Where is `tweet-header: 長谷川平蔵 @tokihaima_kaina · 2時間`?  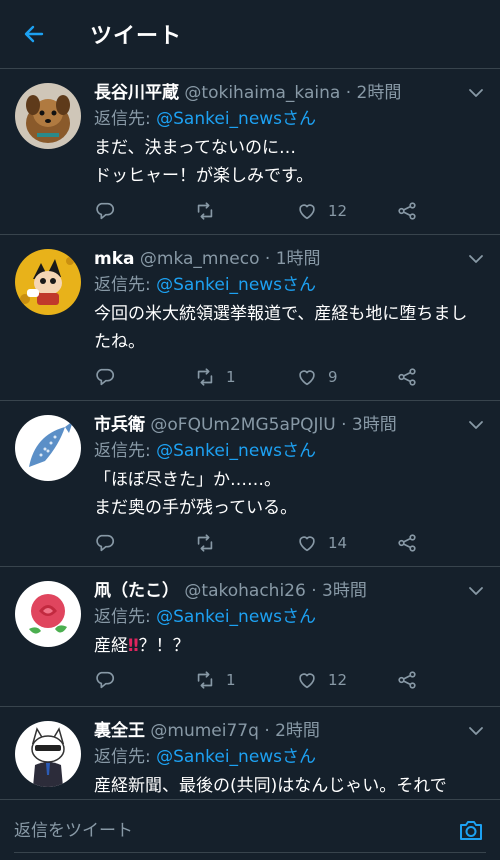 tweet-header: 長谷川平蔵 @tokihaima_kaina · 2時間 is located at coordinates (277, 93).